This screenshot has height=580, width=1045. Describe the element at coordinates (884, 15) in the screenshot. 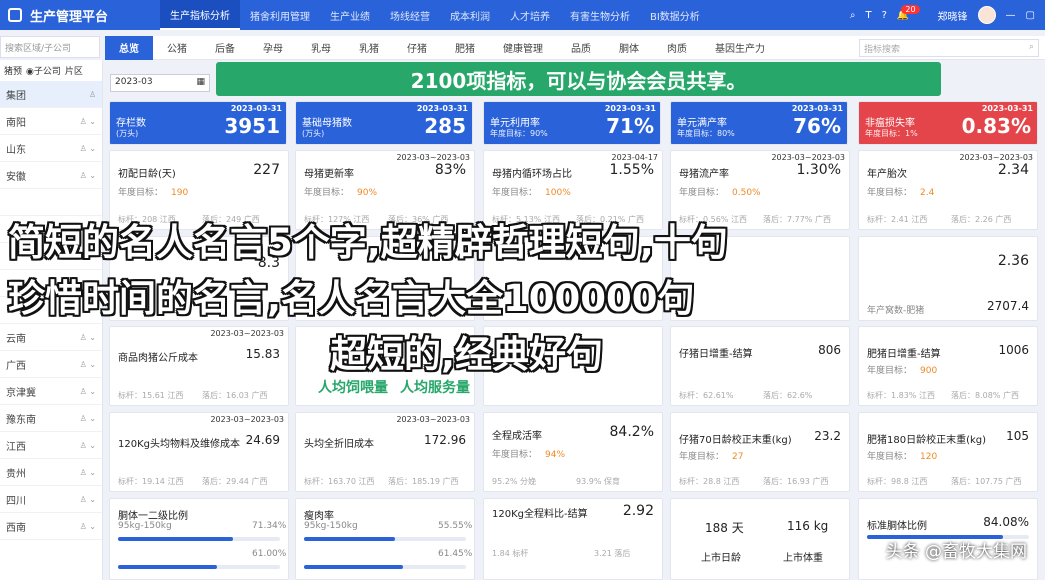

I see `help-icon: ?` at that location.